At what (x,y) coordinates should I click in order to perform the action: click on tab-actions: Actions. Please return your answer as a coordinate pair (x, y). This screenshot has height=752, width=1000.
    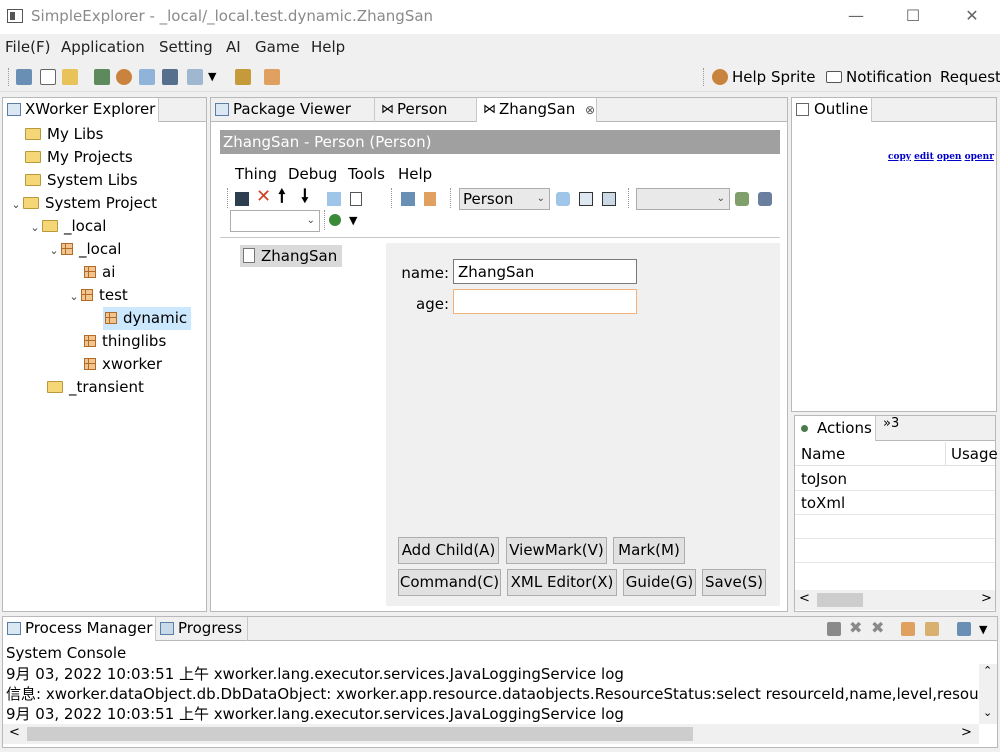
    Looking at the image, I should click on (835, 428).